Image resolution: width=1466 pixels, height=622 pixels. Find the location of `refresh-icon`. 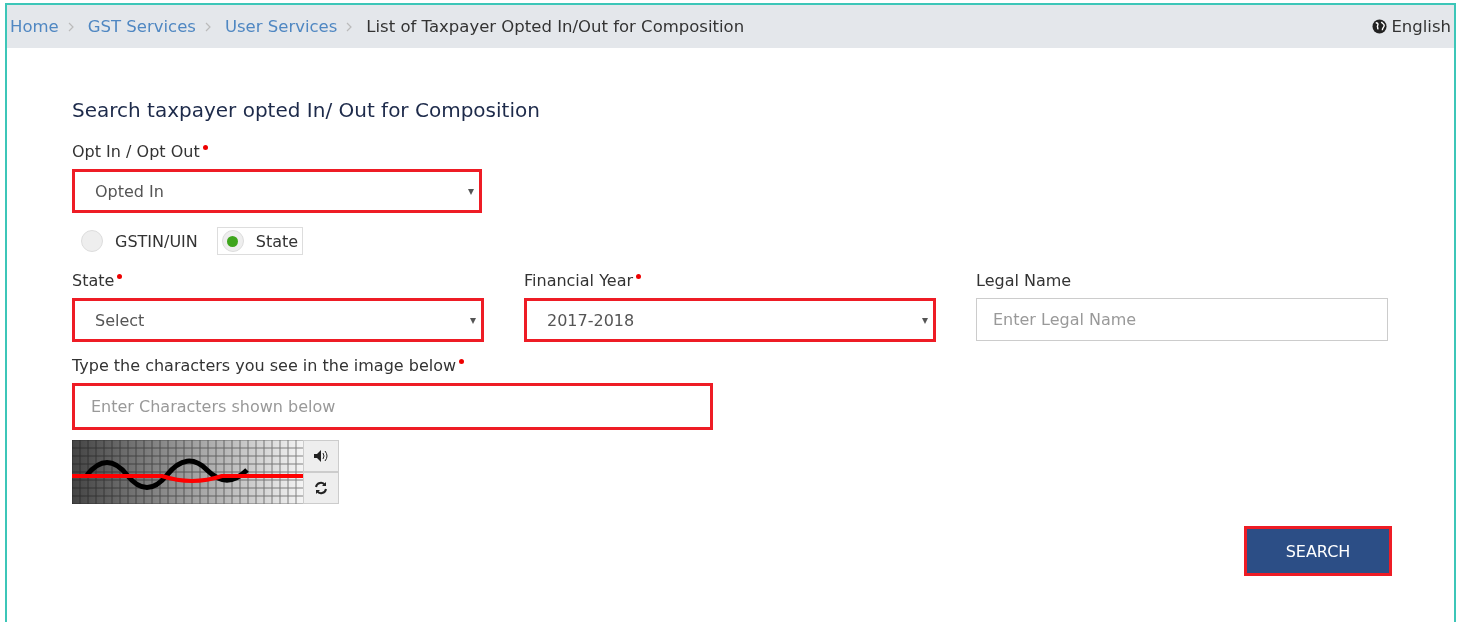

refresh-icon is located at coordinates (321, 488).